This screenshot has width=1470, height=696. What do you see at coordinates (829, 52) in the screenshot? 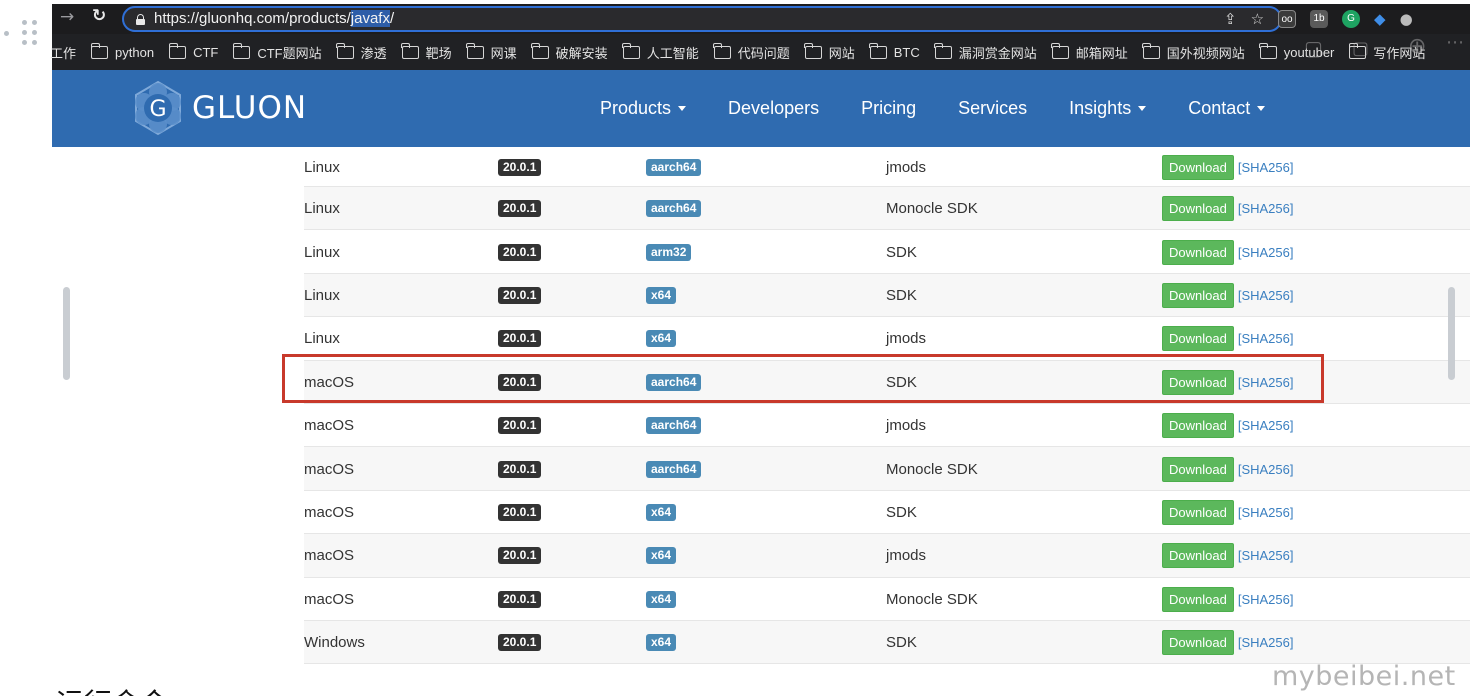
I see `bookmark-item: 网站` at bounding box center [829, 52].